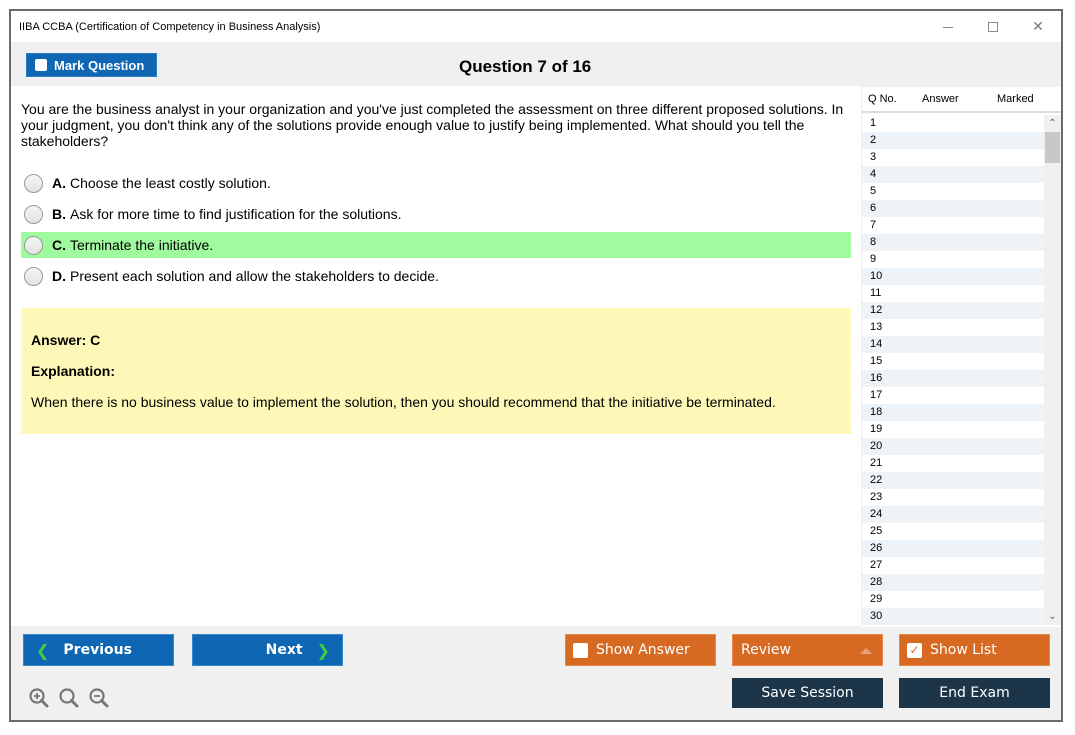 Image resolution: width=1075 pixels, height=735 pixels. I want to click on question-list-row: 9, so click(953, 259).